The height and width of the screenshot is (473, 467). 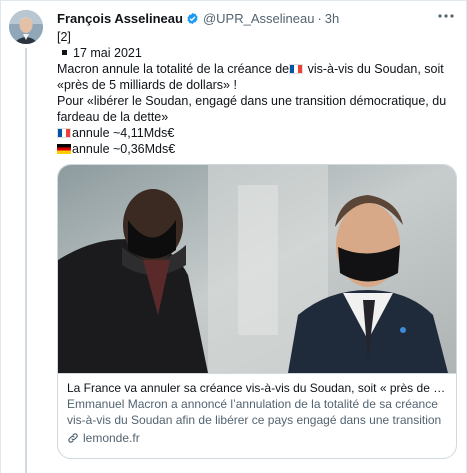 What do you see at coordinates (257, 149) in the screenshot?
I see `tweet-germany-line: annule ~0,36Mds€` at bounding box center [257, 149].